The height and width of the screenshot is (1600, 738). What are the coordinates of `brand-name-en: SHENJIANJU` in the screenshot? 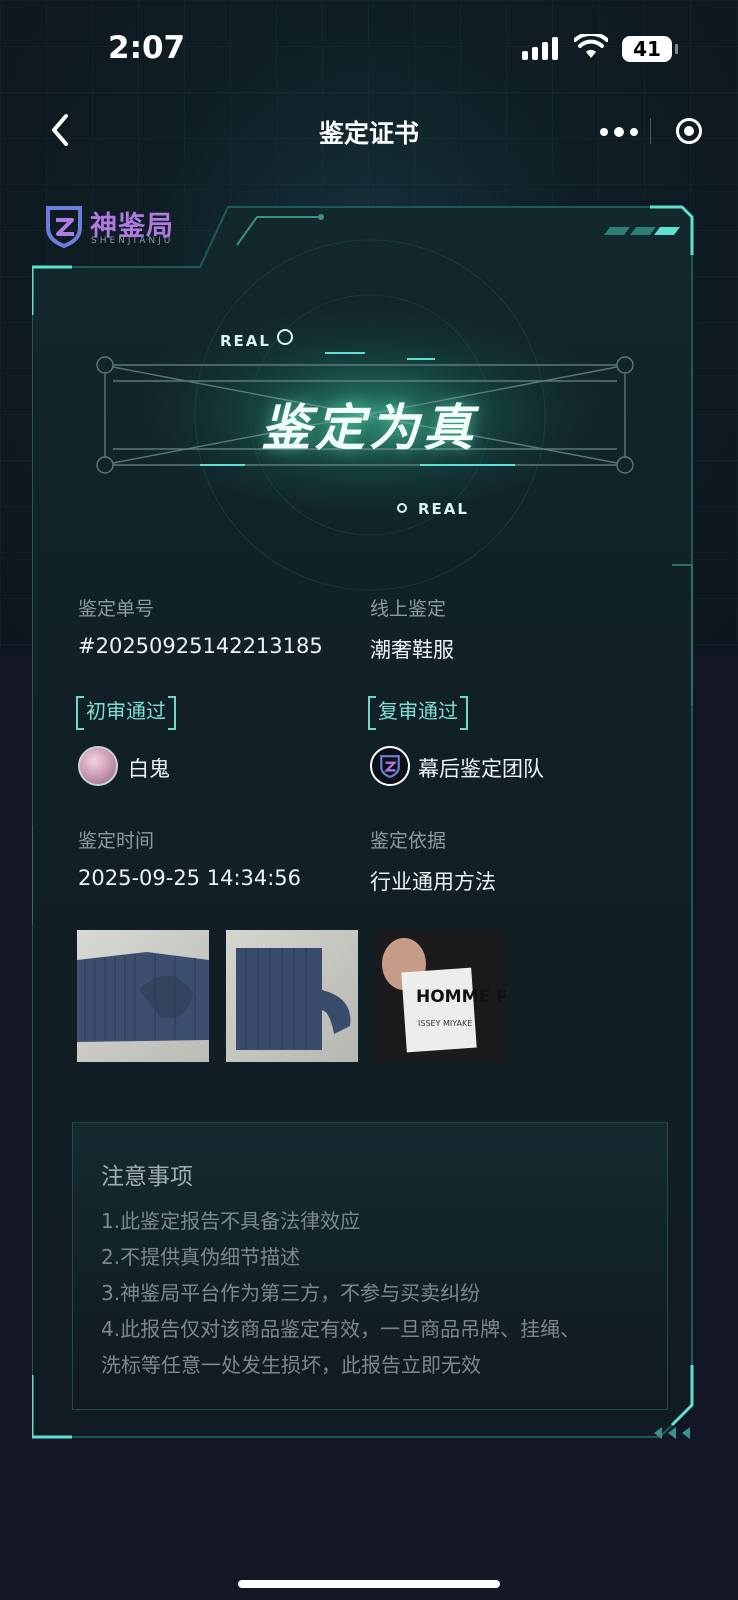 It's located at (132, 241).